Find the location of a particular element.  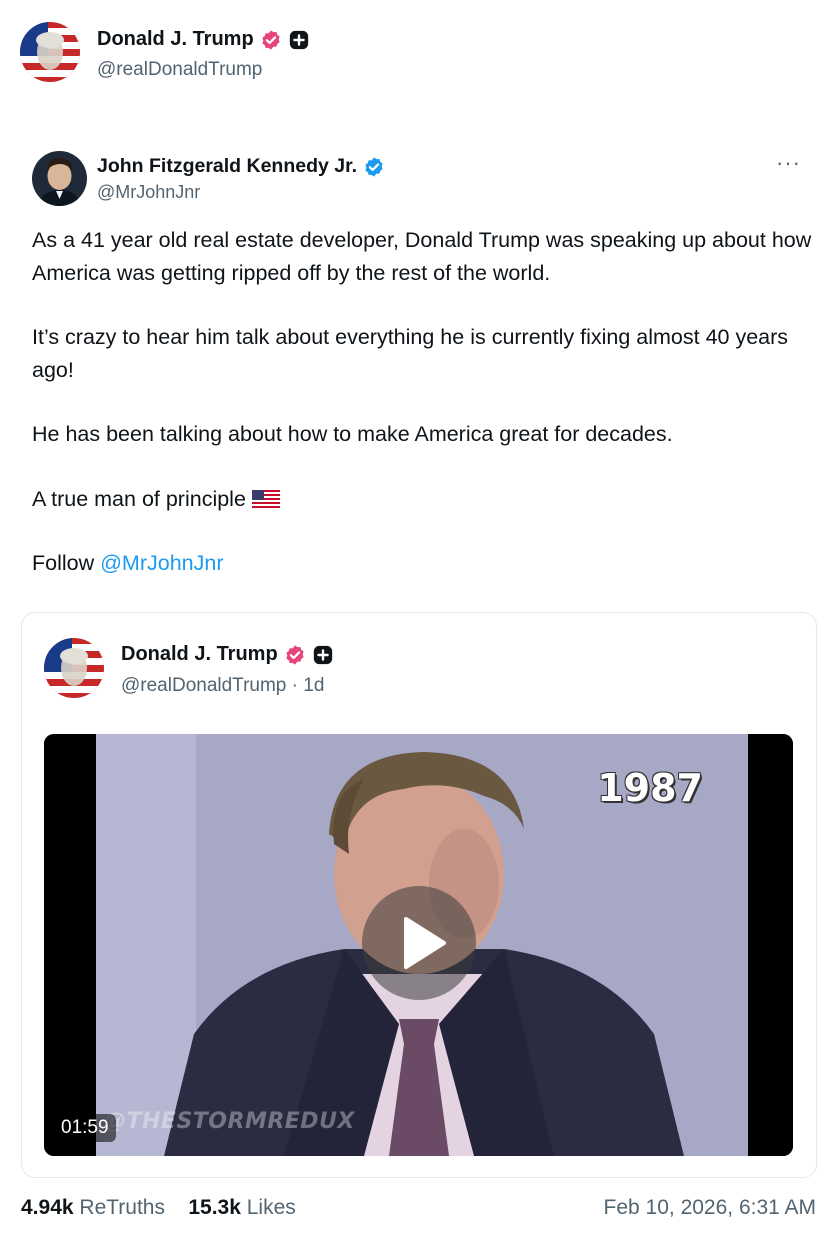

author-handle: @realDonaldTrump is located at coordinates (179, 70).